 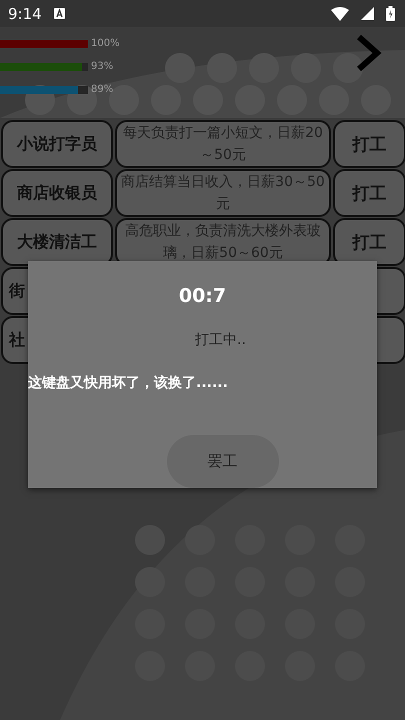 I want to click on job-name-cell: 大楼清洁工, so click(x=57, y=242).